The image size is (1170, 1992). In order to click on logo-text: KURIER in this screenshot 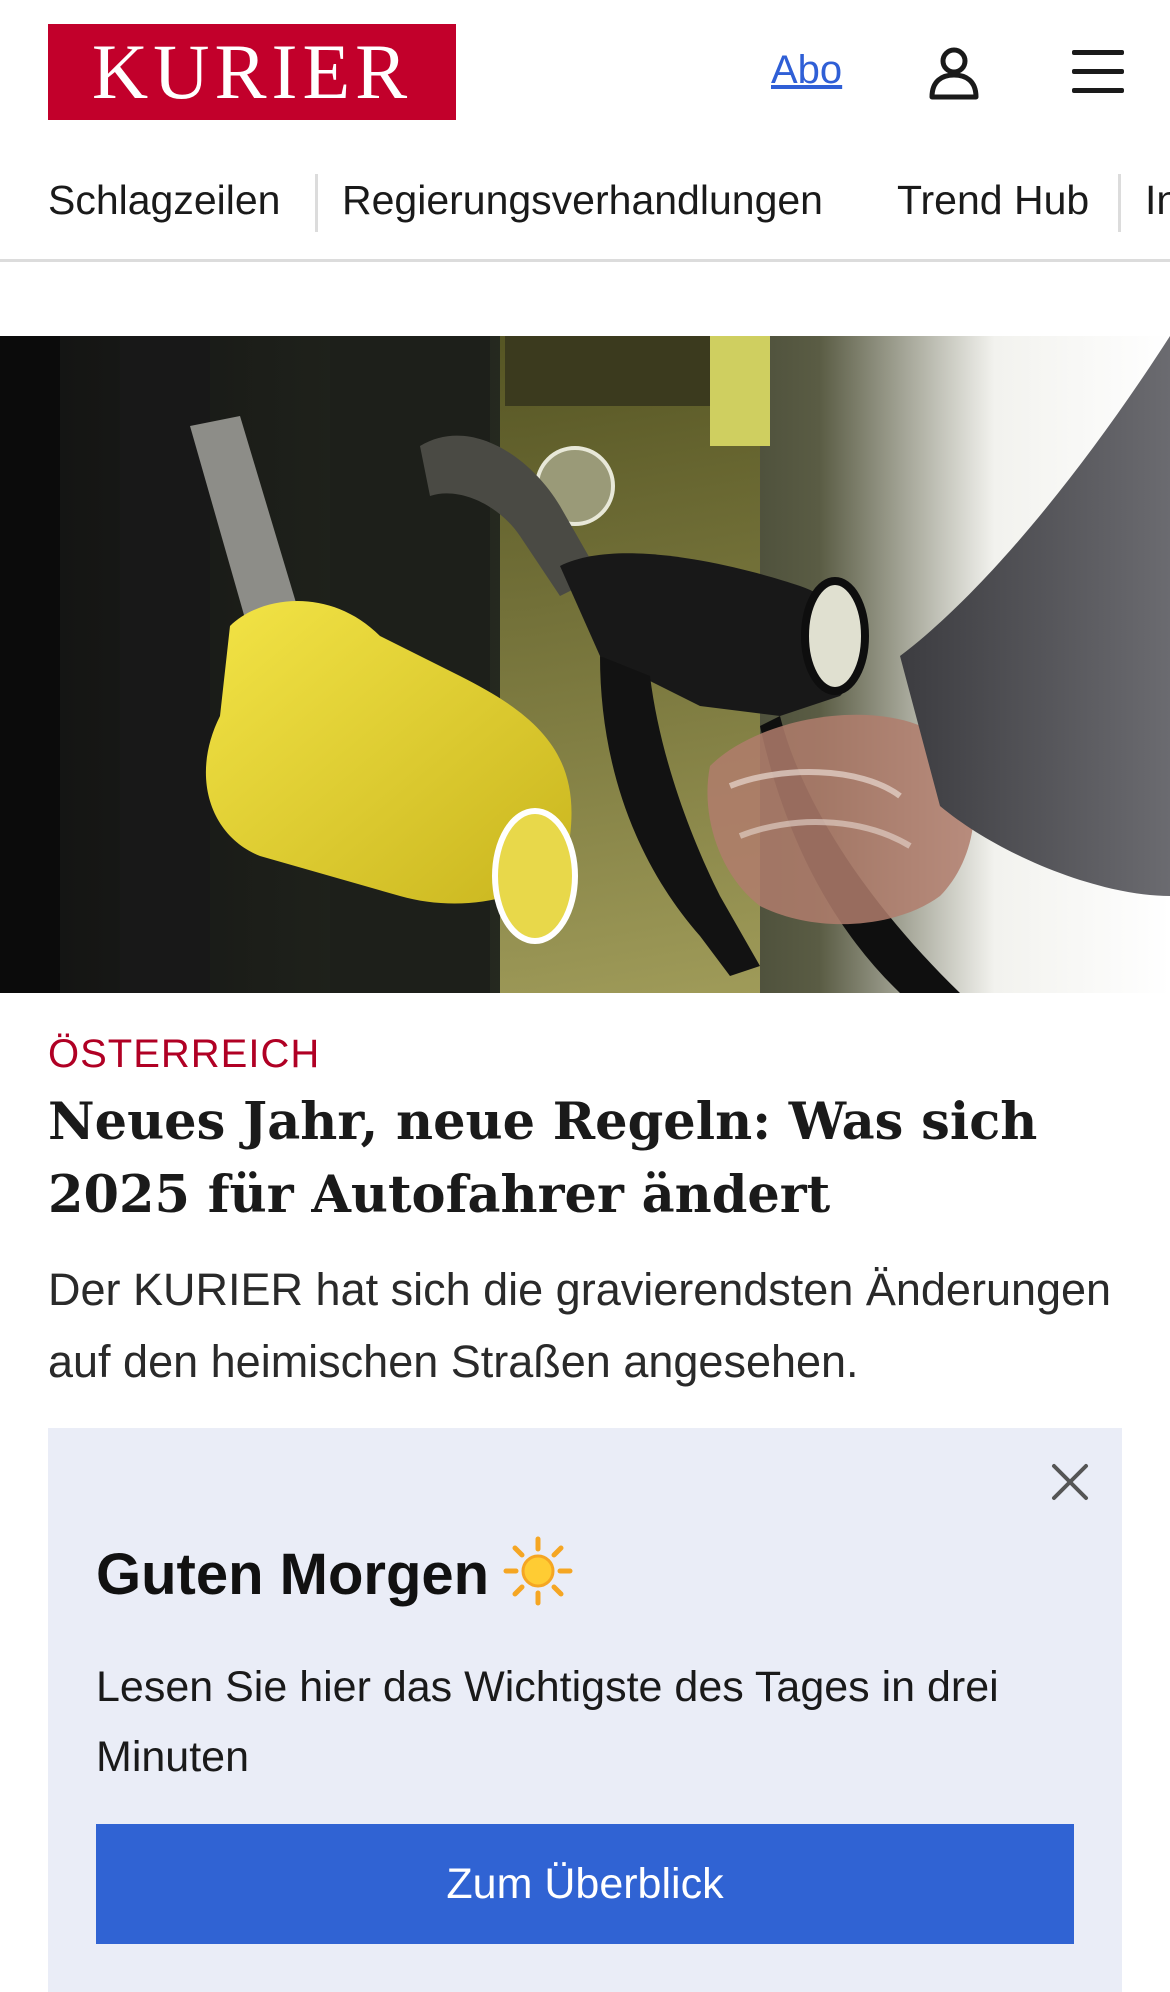, I will do `click(252, 71)`.